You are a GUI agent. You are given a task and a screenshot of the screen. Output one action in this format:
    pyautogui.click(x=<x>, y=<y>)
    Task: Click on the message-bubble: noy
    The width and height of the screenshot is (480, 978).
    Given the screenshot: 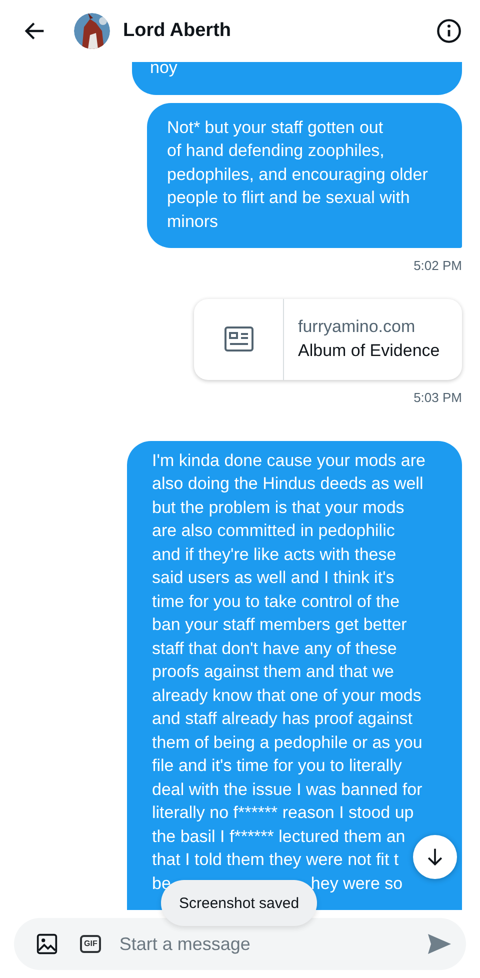 What is the action you would take?
    pyautogui.click(x=297, y=78)
    